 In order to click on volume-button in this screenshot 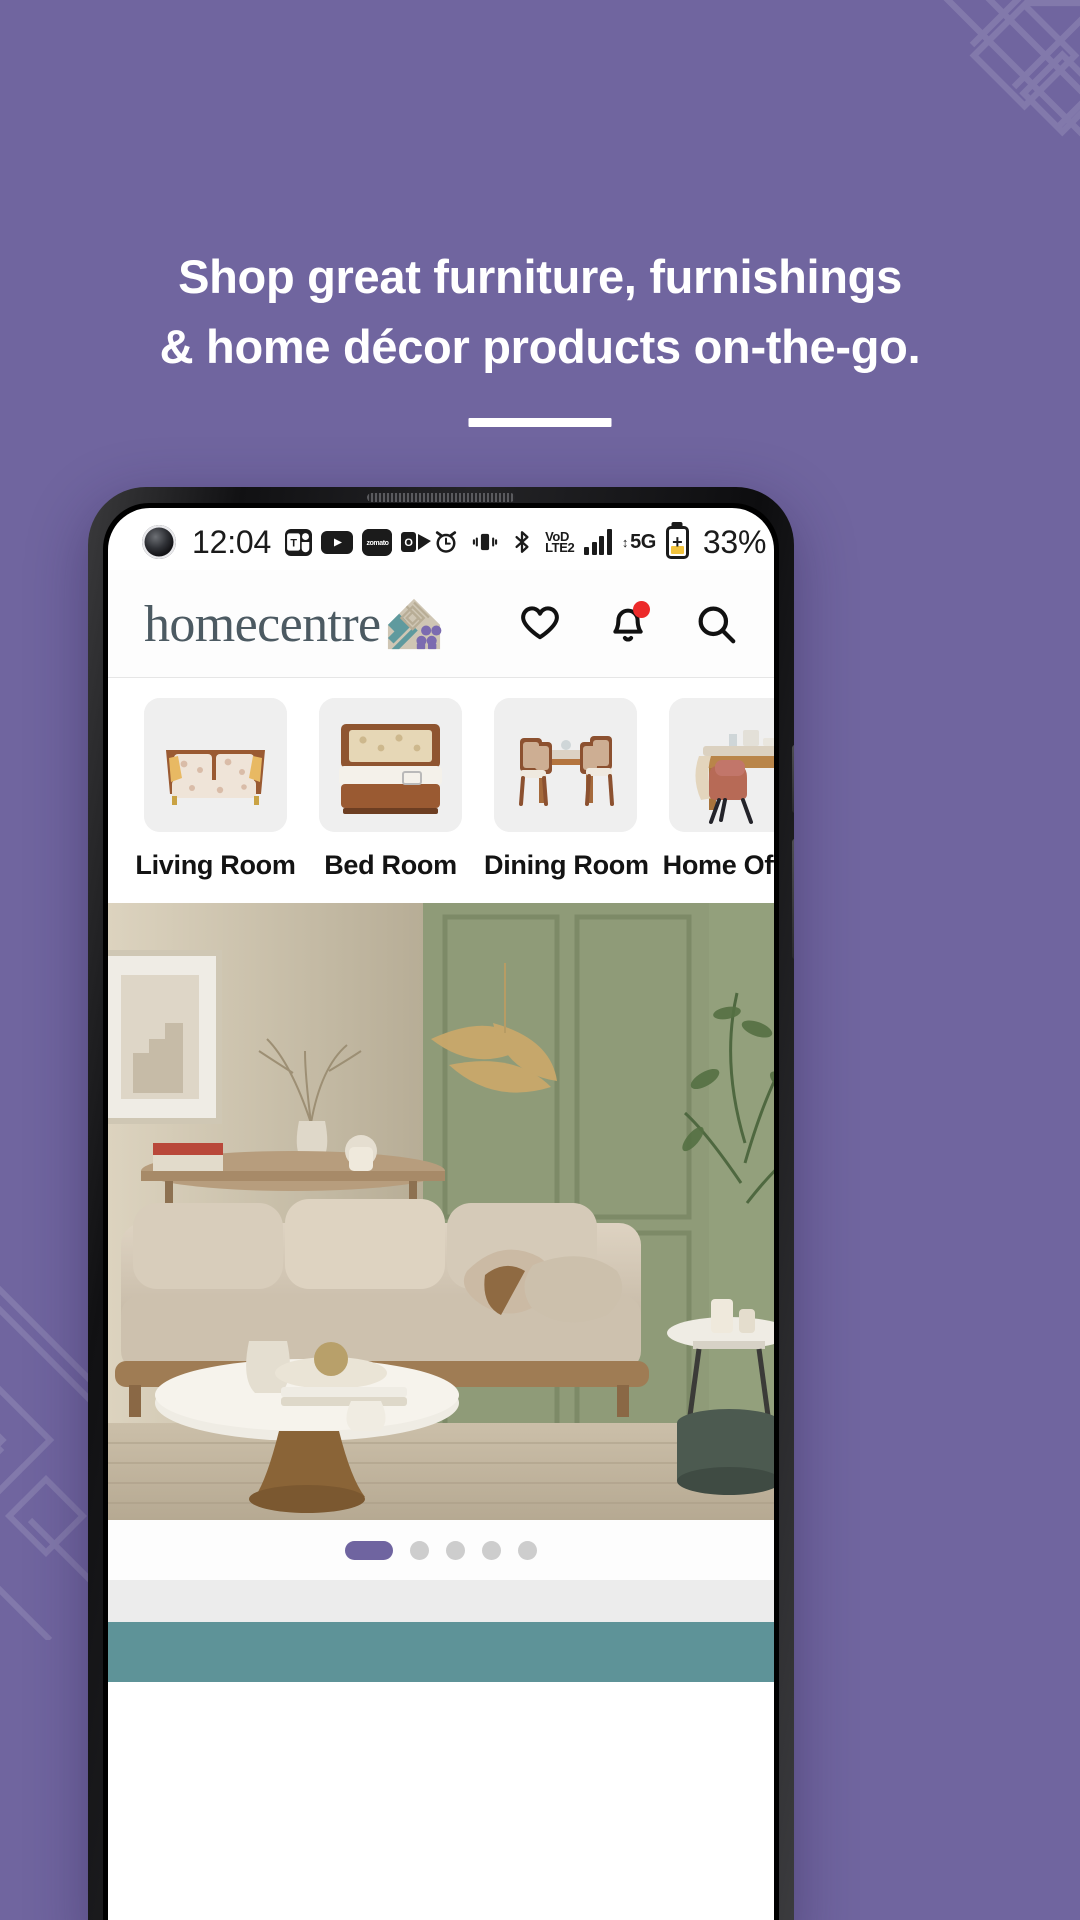, I will do `click(793, 779)`.